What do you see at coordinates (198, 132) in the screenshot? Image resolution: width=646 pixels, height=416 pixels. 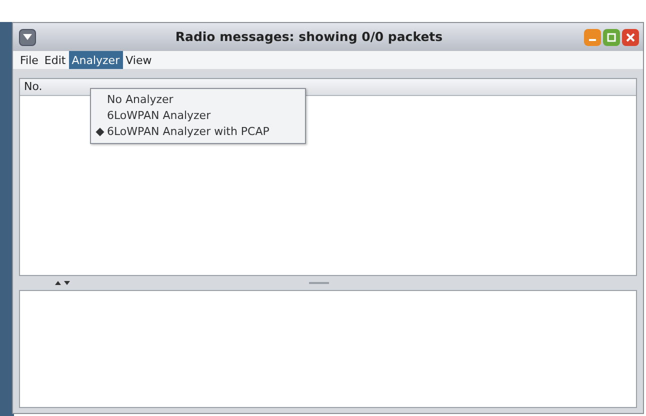 I see `menu-option: 6LoWPAN Analyzer with PCAP` at bounding box center [198, 132].